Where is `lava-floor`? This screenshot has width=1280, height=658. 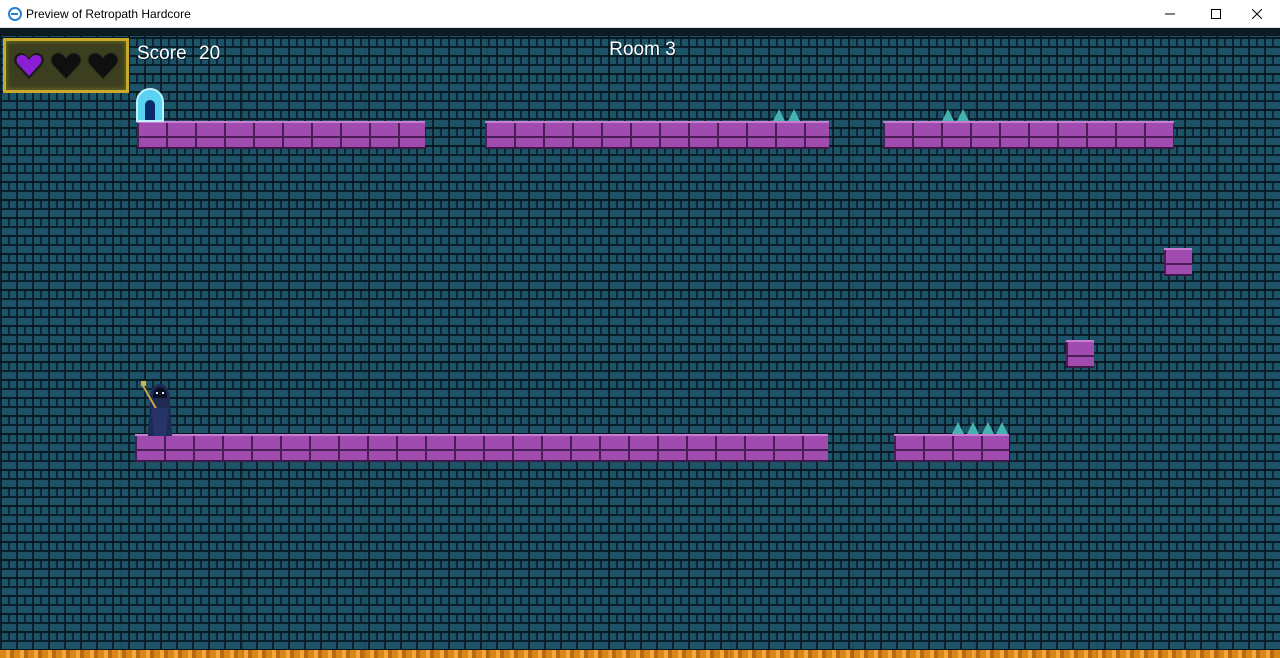
lava-floor is located at coordinates (640, 654).